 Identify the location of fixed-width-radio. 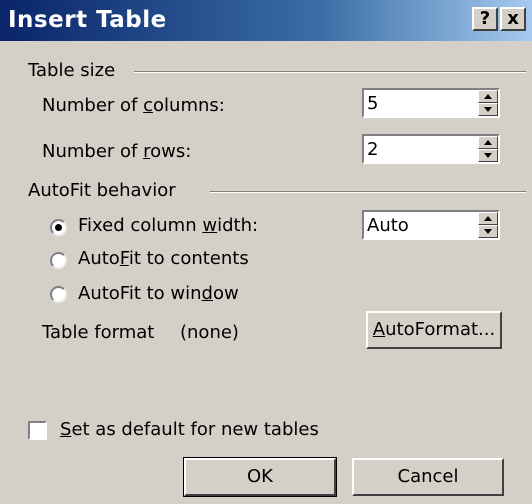
(58, 227).